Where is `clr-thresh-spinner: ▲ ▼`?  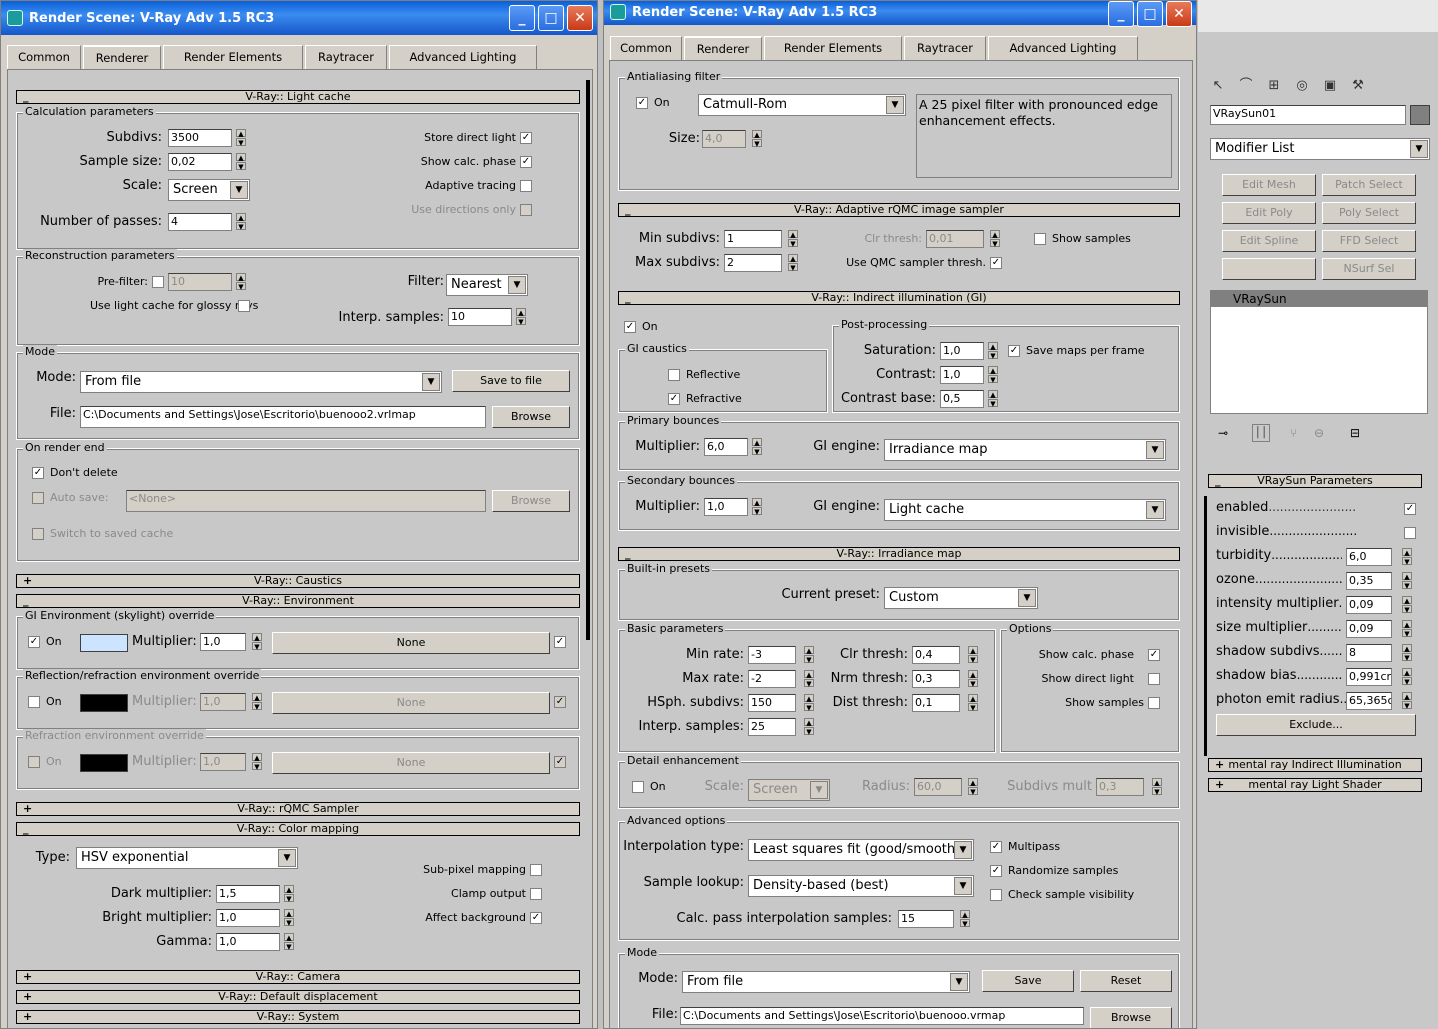 clr-thresh-spinner: ▲ ▼ is located at coordinates (995, 239).